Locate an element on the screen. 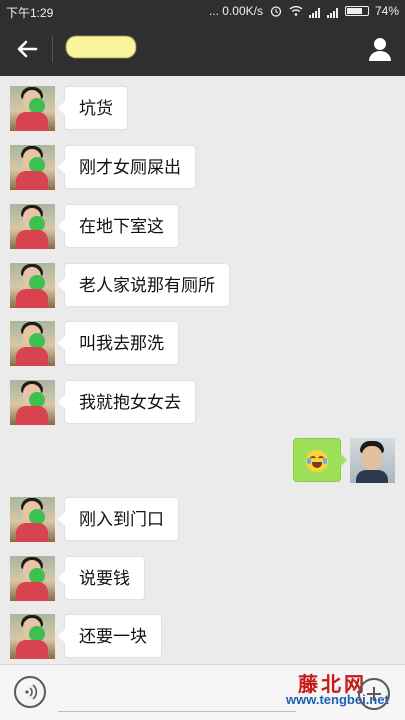  title-divider is located at coordinates (52, 49).